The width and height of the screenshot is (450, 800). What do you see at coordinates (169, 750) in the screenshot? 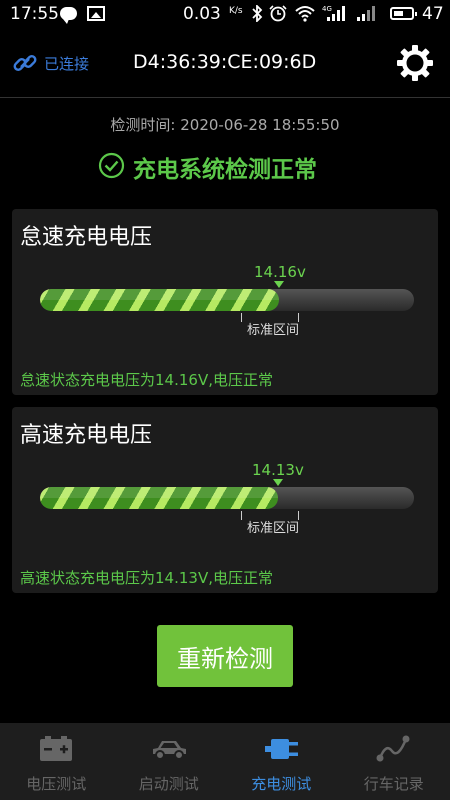
I see `car-icon` at bounding box center [169, 750].